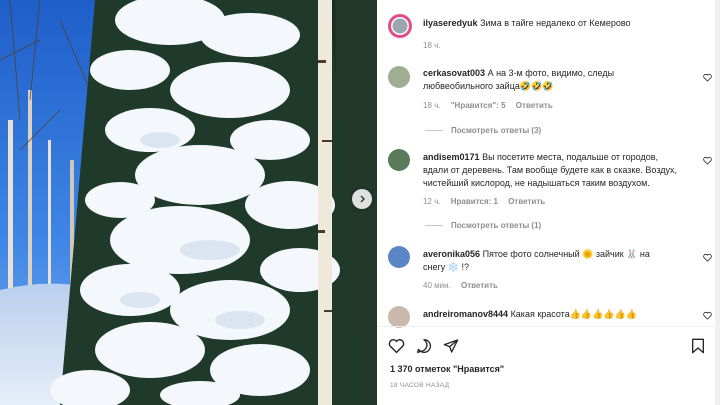 Image resolution: width=720 pixels, height=405 pixels. What do you see at coordinates (555, 23) in the screenshot?
I see `caption-text: Зима в тайге недалеко от Кемерово` at bounding box center [555, 23].